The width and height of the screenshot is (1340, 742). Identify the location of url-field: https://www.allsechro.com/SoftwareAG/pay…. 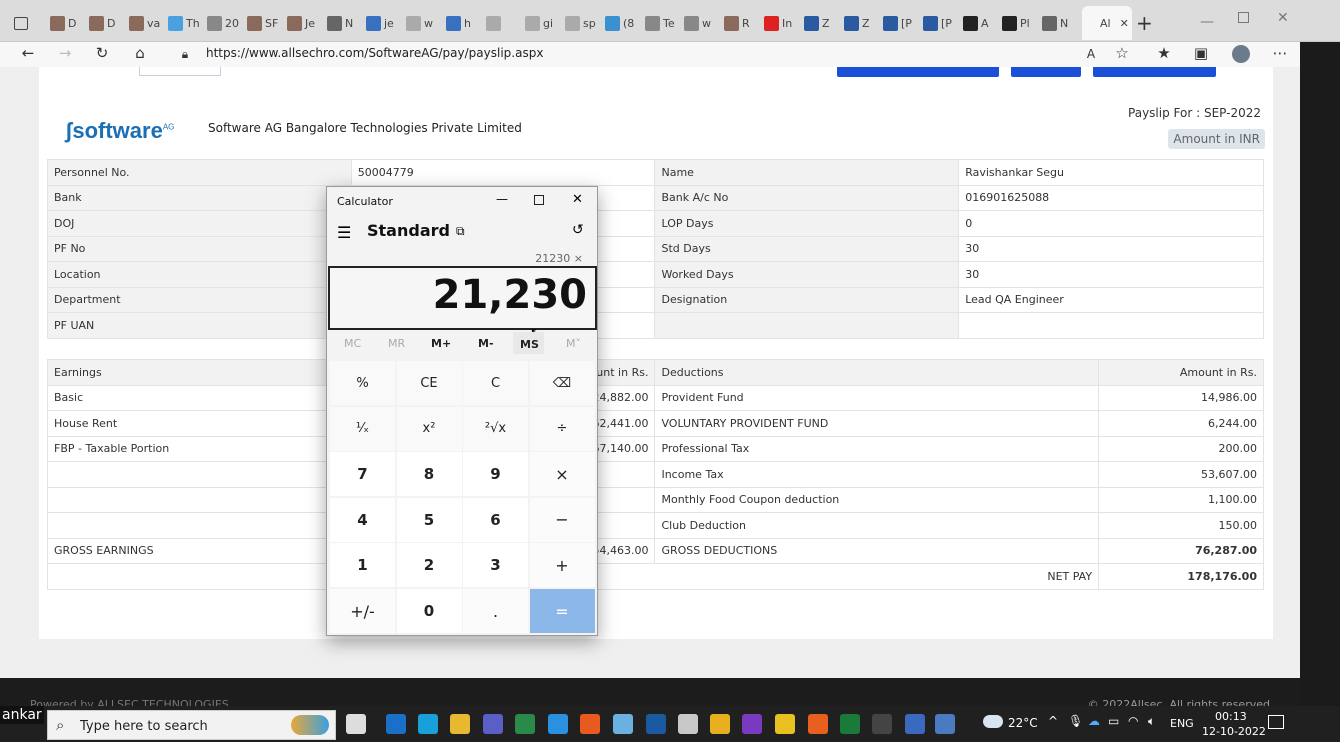
(374, 53).